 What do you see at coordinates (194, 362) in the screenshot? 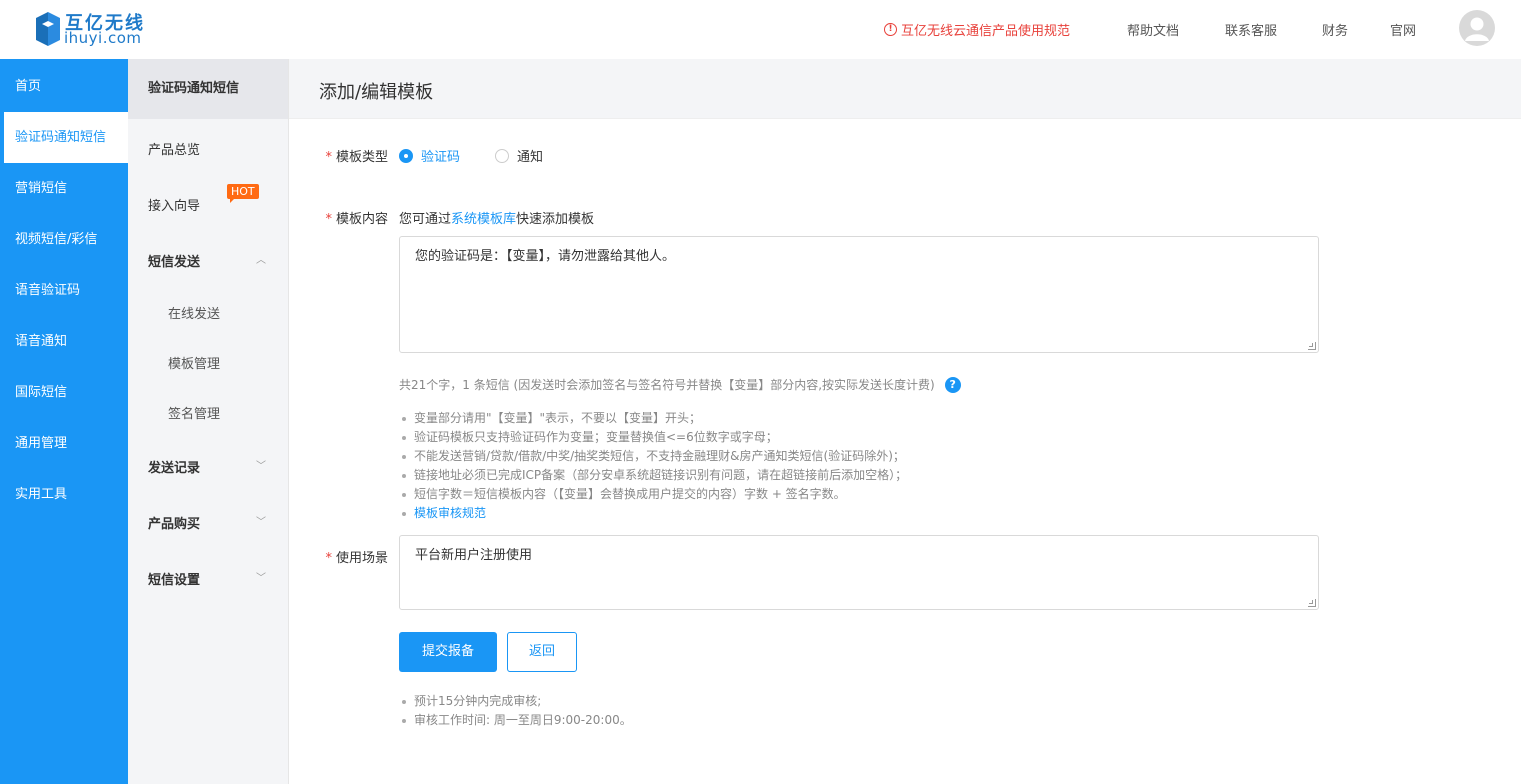
I see `subnav-template-management: 模板管理` at bounding box center [194, 362].